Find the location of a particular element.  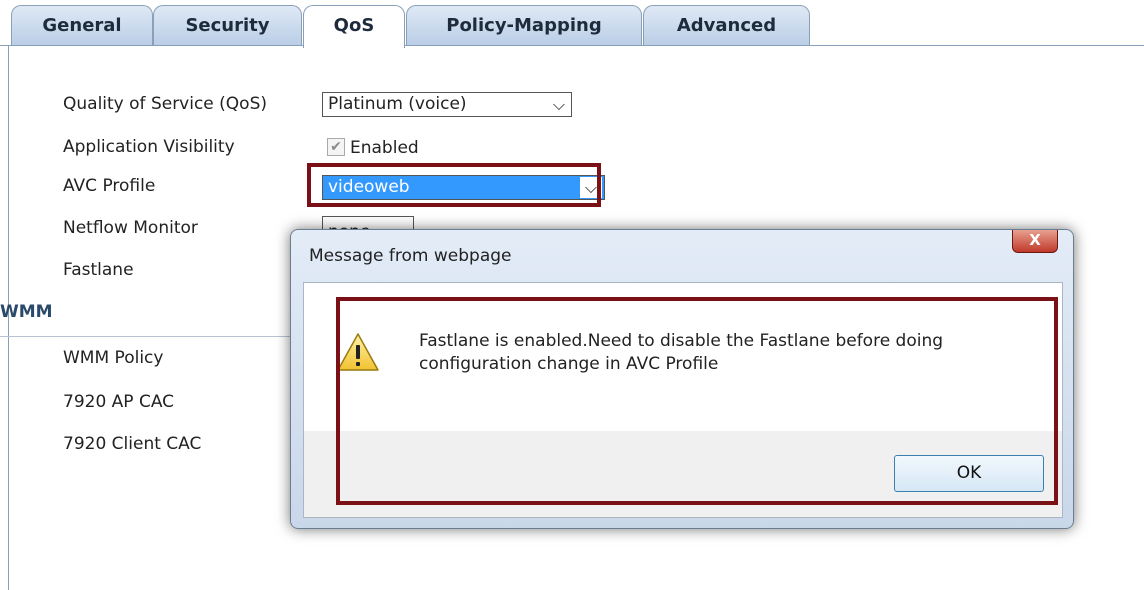

close-button: X is located at coordinates (1035, 241).